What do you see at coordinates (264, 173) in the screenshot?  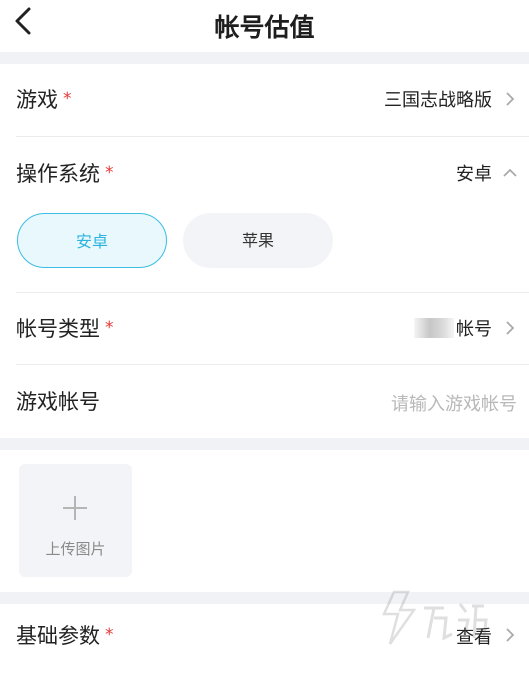 I see `os-row: 操作系统 * 安卓` at bounding box center [264, 173].